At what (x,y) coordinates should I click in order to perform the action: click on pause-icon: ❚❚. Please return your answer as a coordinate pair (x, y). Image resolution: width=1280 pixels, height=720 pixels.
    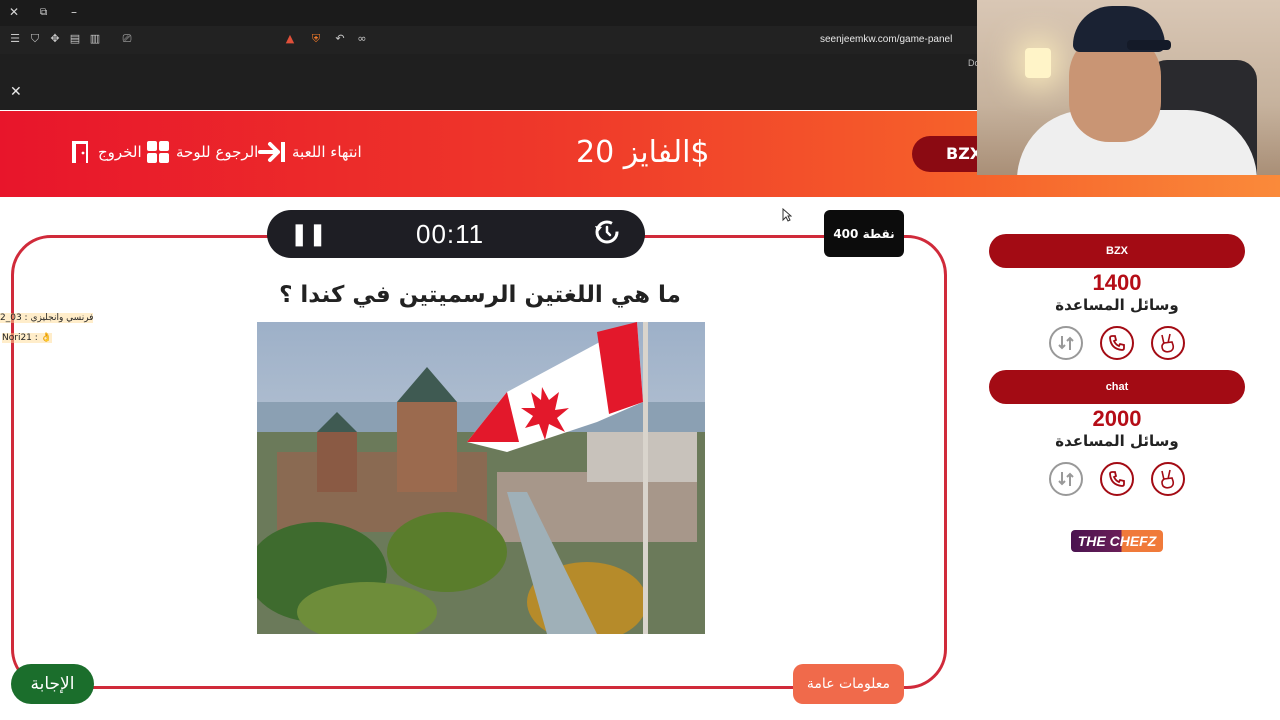
    Looking at the image, I should click on (308, 234).